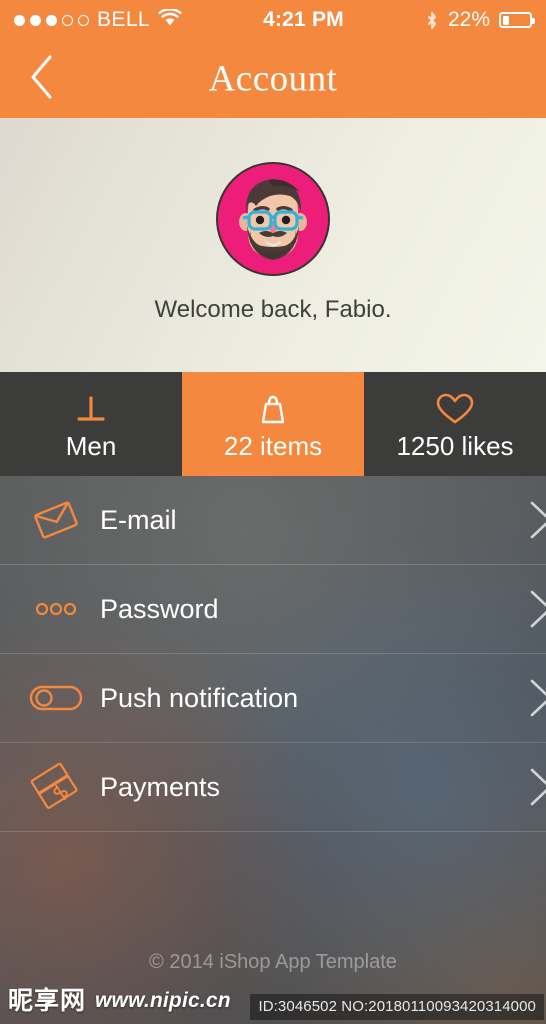  What do you see at coordinates (273, 787) in the screenshot?
I see `list-item-payments: Payments` at bounding box center [273, 787].